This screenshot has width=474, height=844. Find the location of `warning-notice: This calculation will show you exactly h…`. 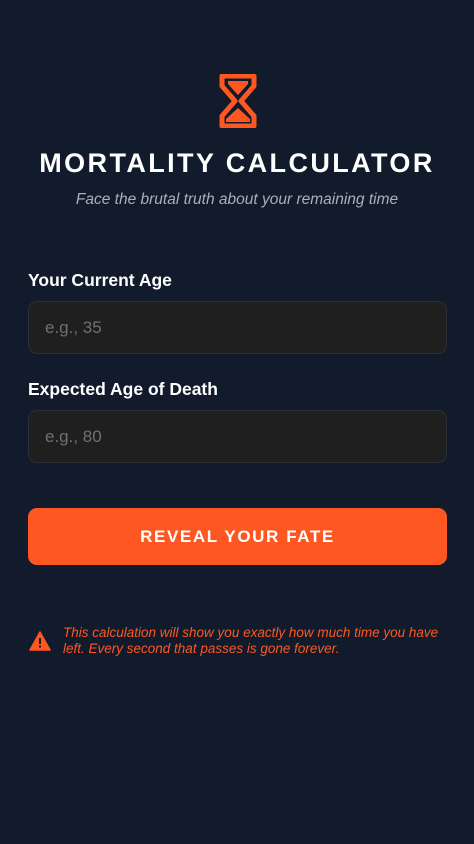

warning-notice: This calculation will show you exactly h… is located at coordinates (237, 641).